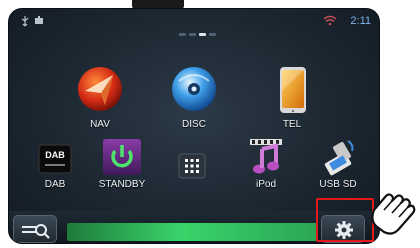  What do you see at coordinates (192, 232) in the screenshot?
I see `green-status-strip` at bounding box center [192, 232].